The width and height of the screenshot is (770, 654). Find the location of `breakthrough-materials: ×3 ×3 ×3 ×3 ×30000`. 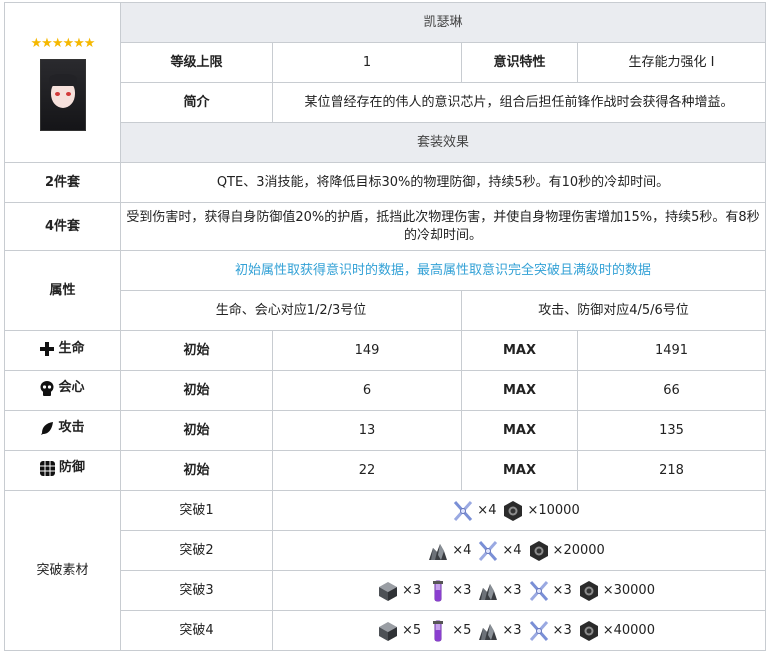

breakthrough-materials: ×3 ×3 ×3 ×3 ×30000 is located at coordinates (519, 590).